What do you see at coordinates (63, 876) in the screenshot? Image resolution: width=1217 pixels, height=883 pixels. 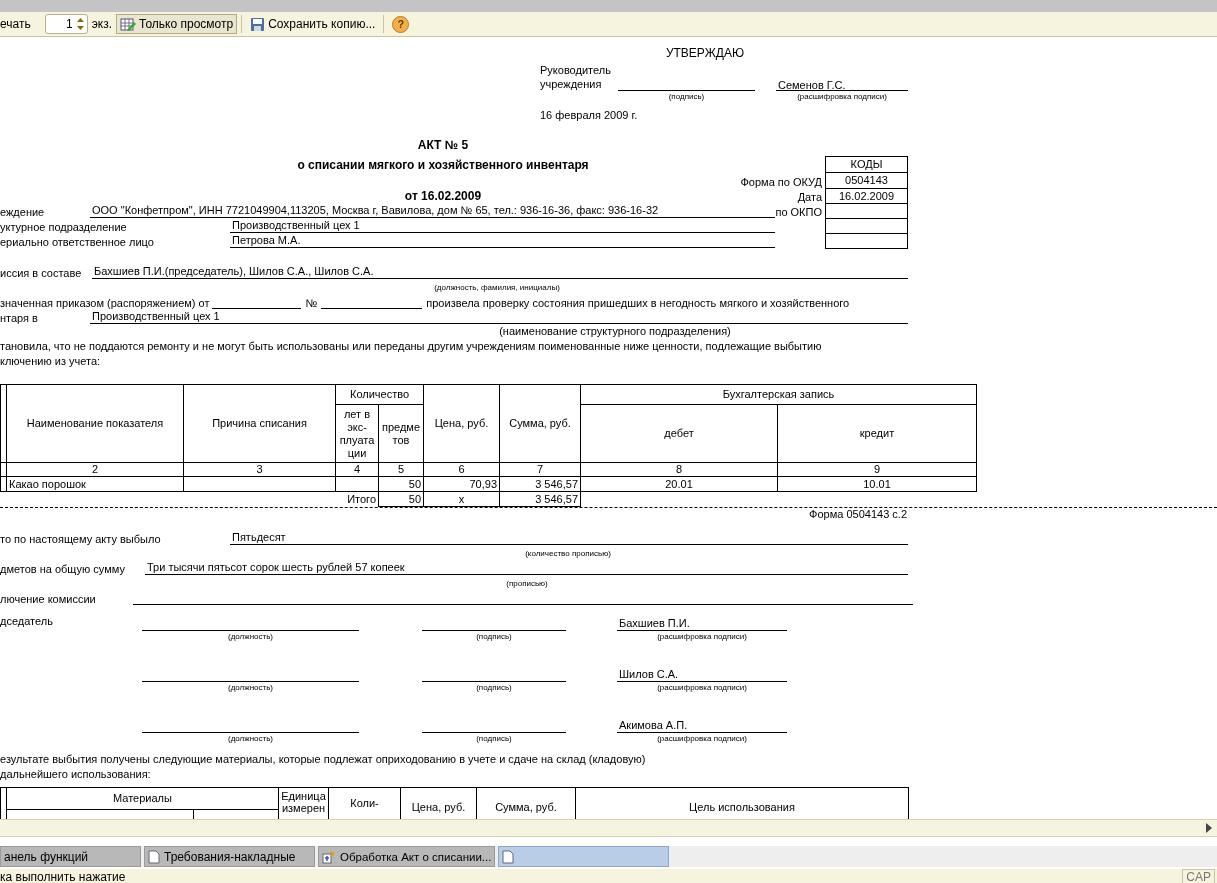 I see `status-message: ка выполнить нажатие` at bounding box center [63, 876].